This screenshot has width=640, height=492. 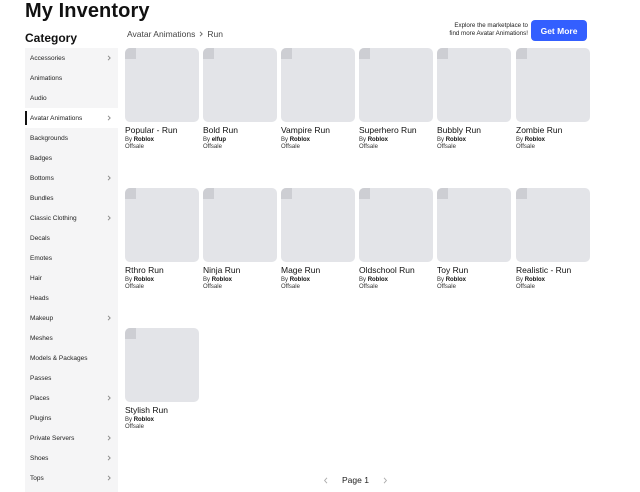 What do you see at coordinates (544, 270) in the screenshot?
I see `item-name: Realistic - Run` at bounding box center [544, 270].